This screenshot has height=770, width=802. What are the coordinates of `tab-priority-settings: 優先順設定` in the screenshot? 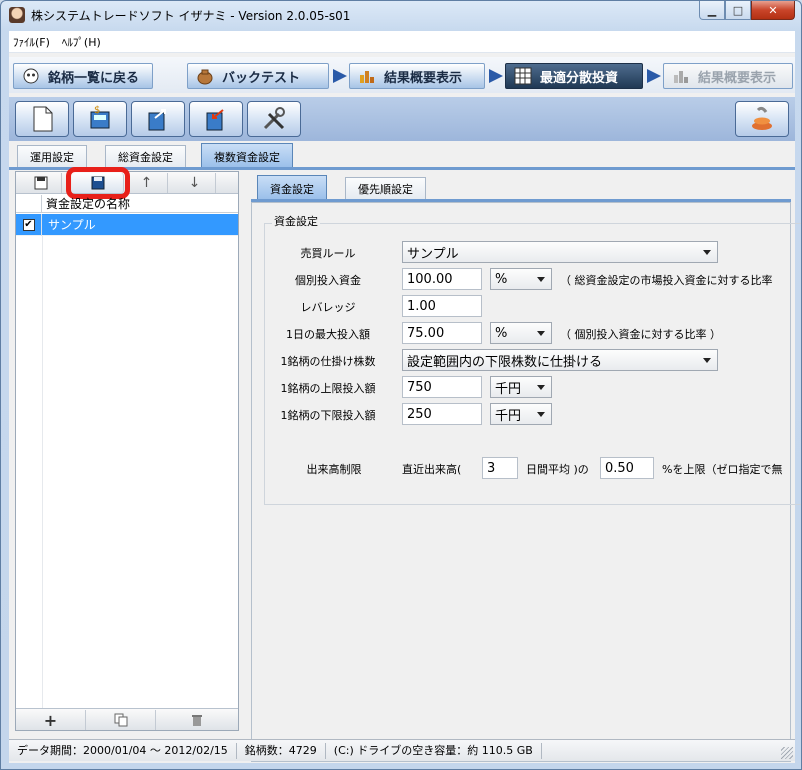 It's located at (385, 188).